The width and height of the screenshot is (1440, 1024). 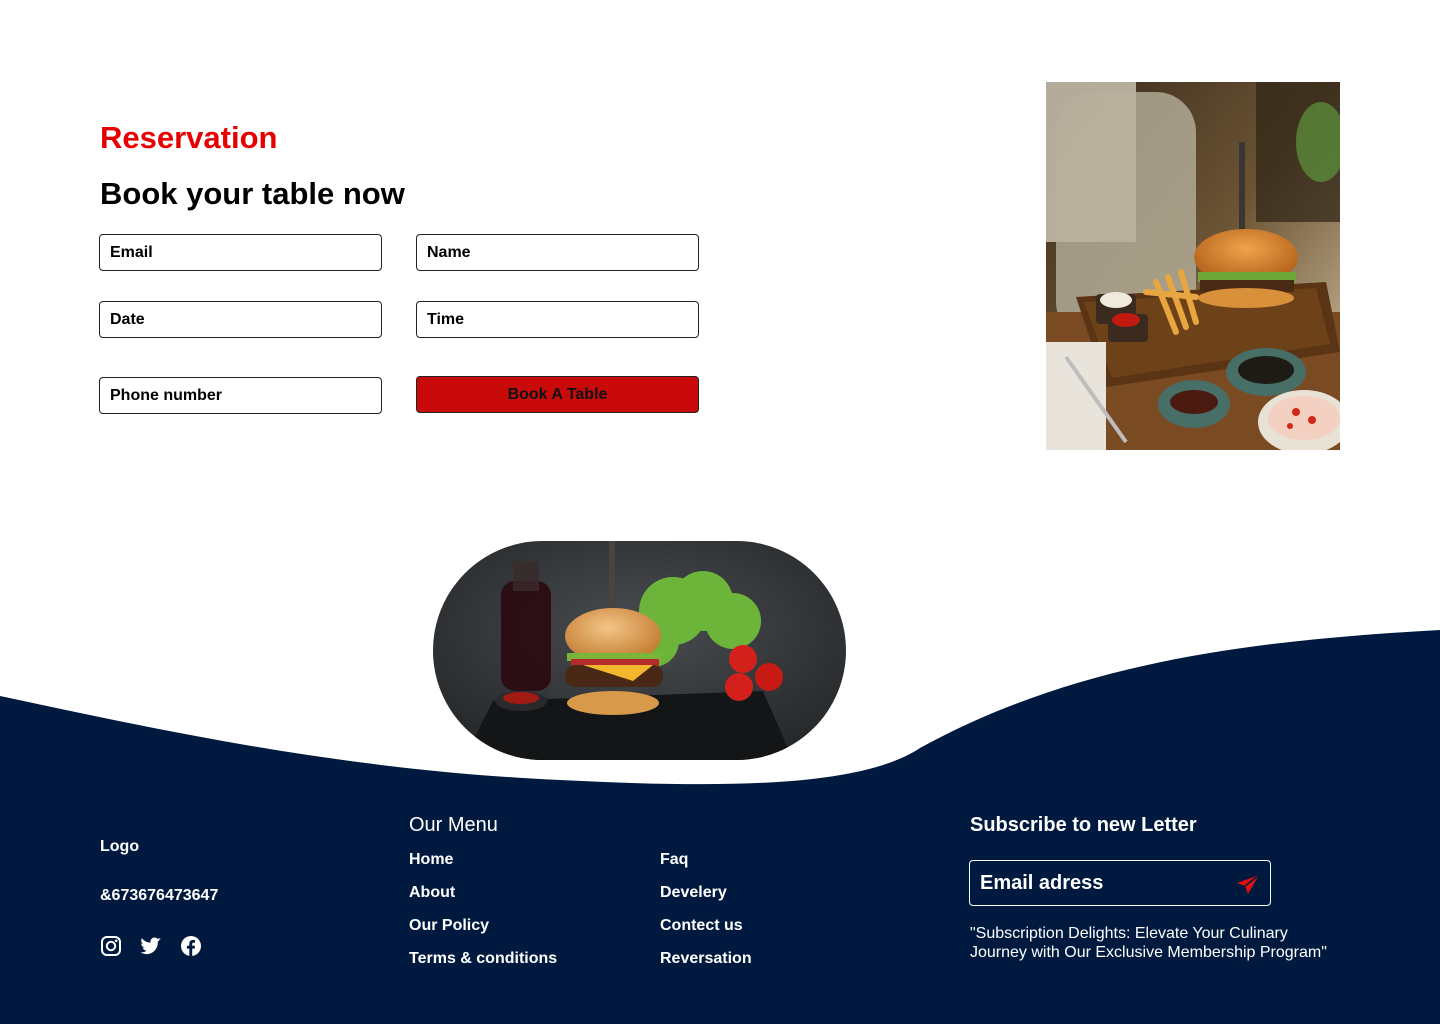 I want to click on page-title: Book your table now, so click(x=252, y=193).